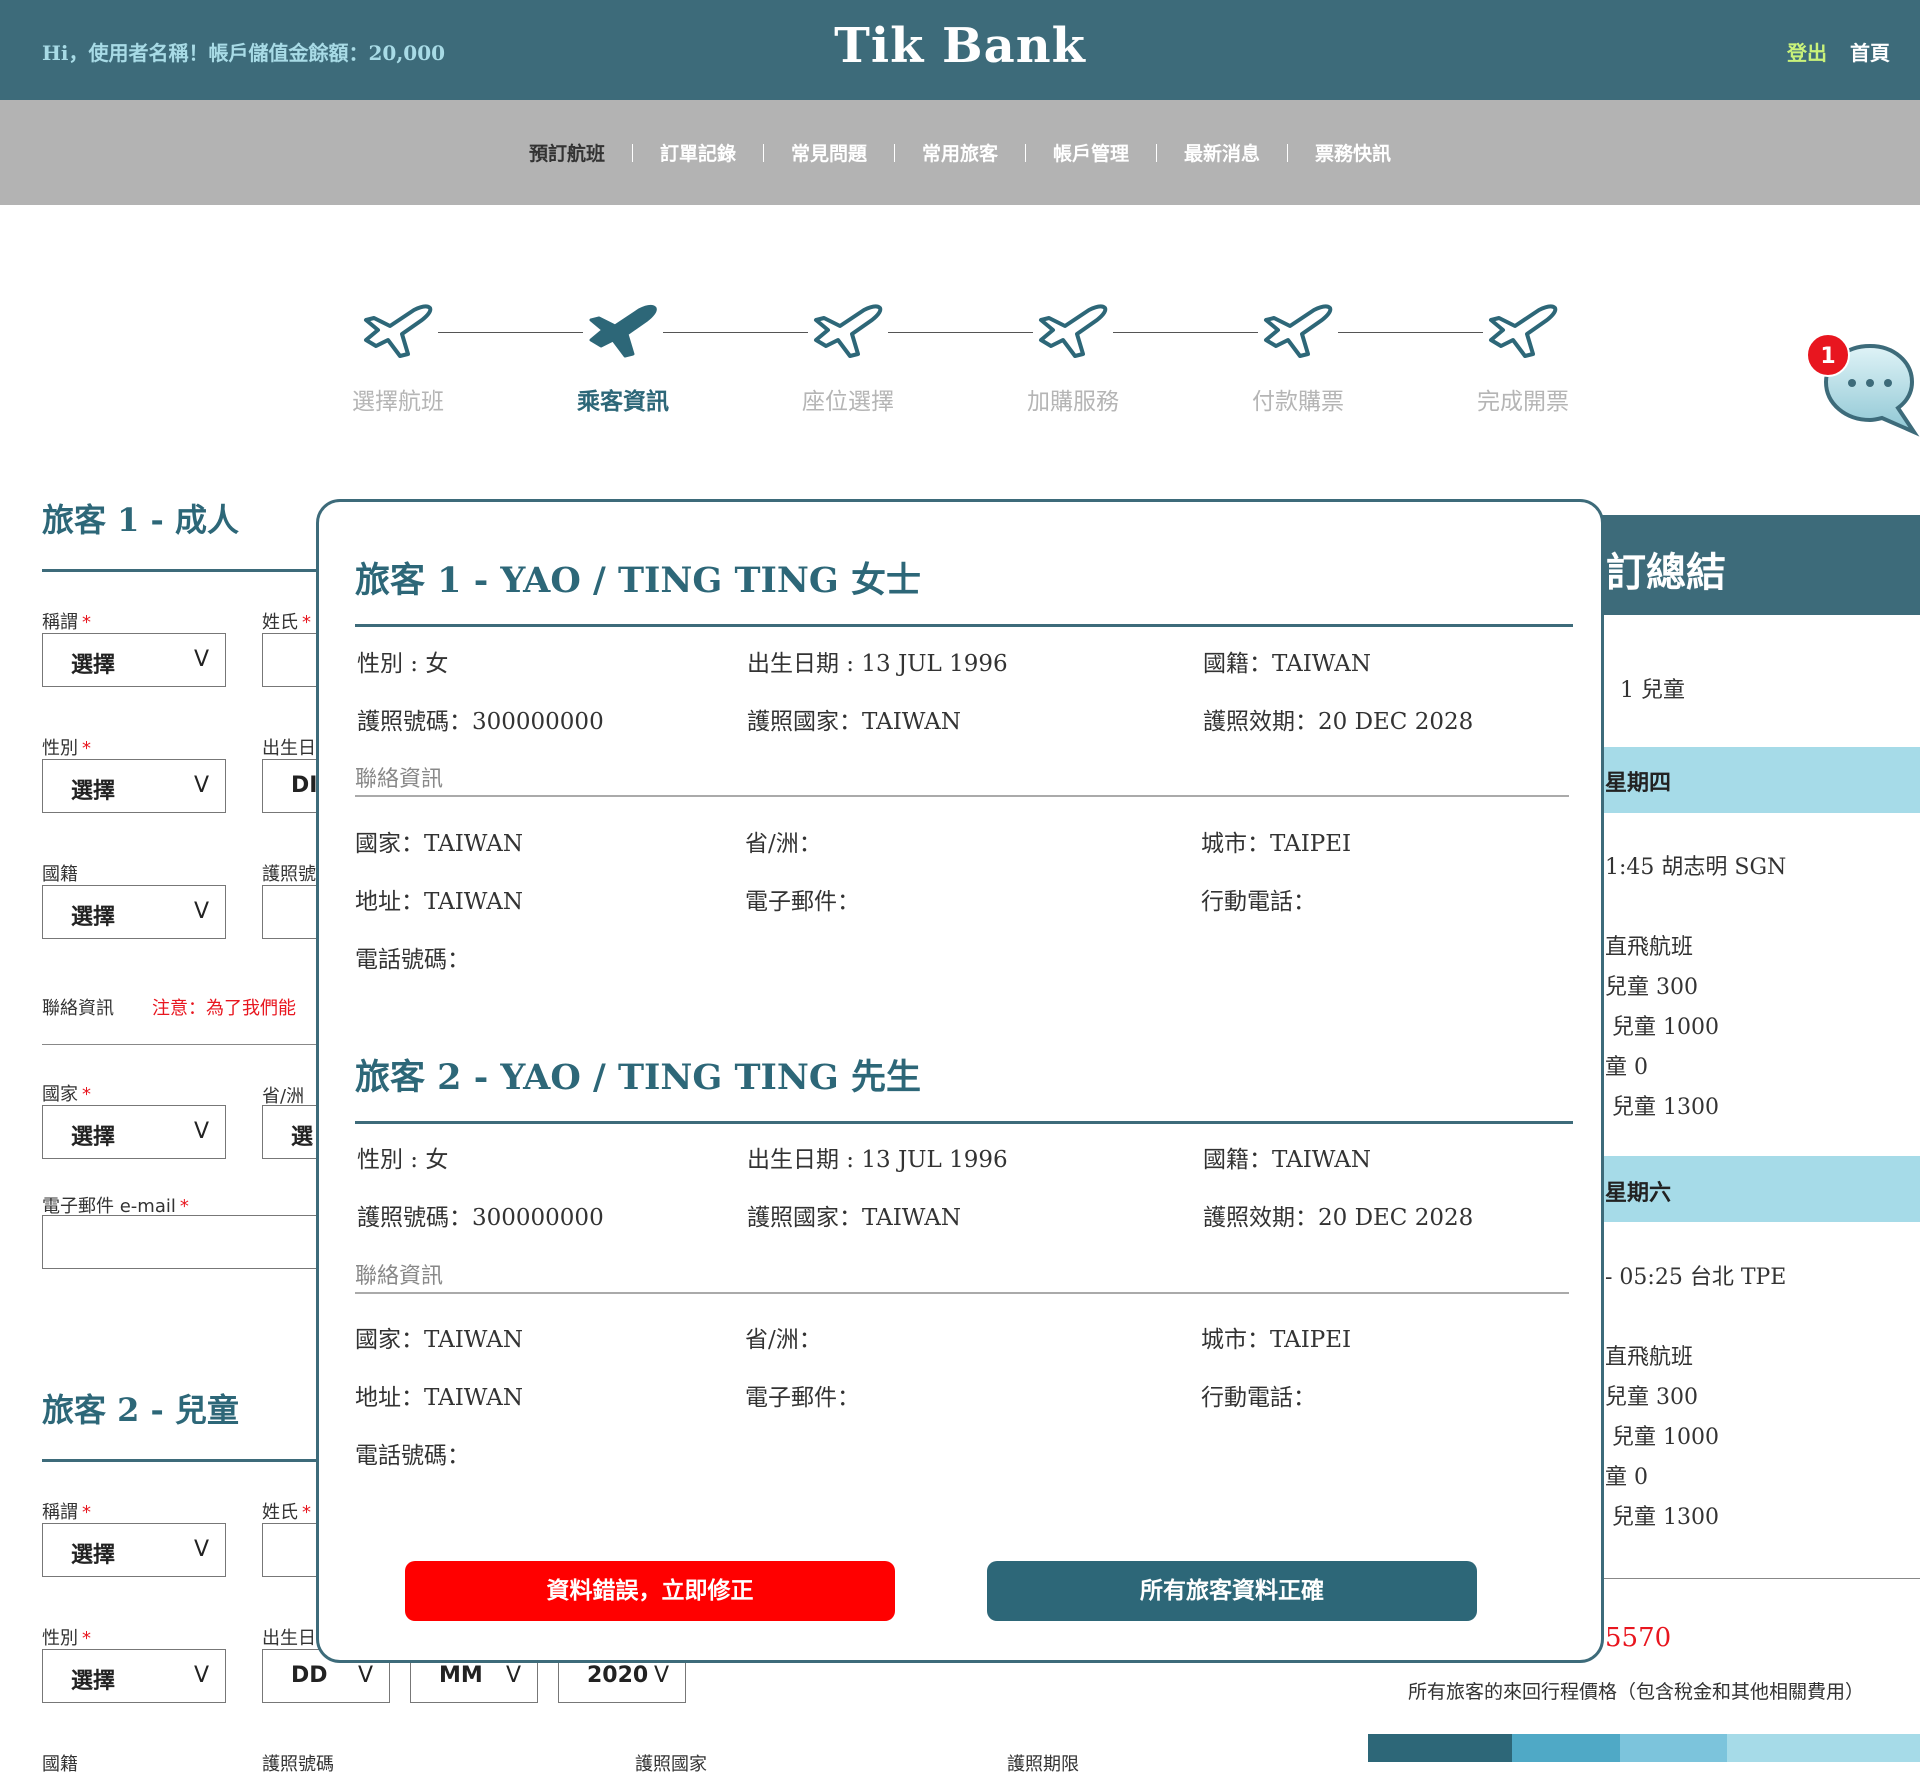 This screenshot has width=1920, height=1787. I want to click on gender-label: 性別 *, so click(66, 748).